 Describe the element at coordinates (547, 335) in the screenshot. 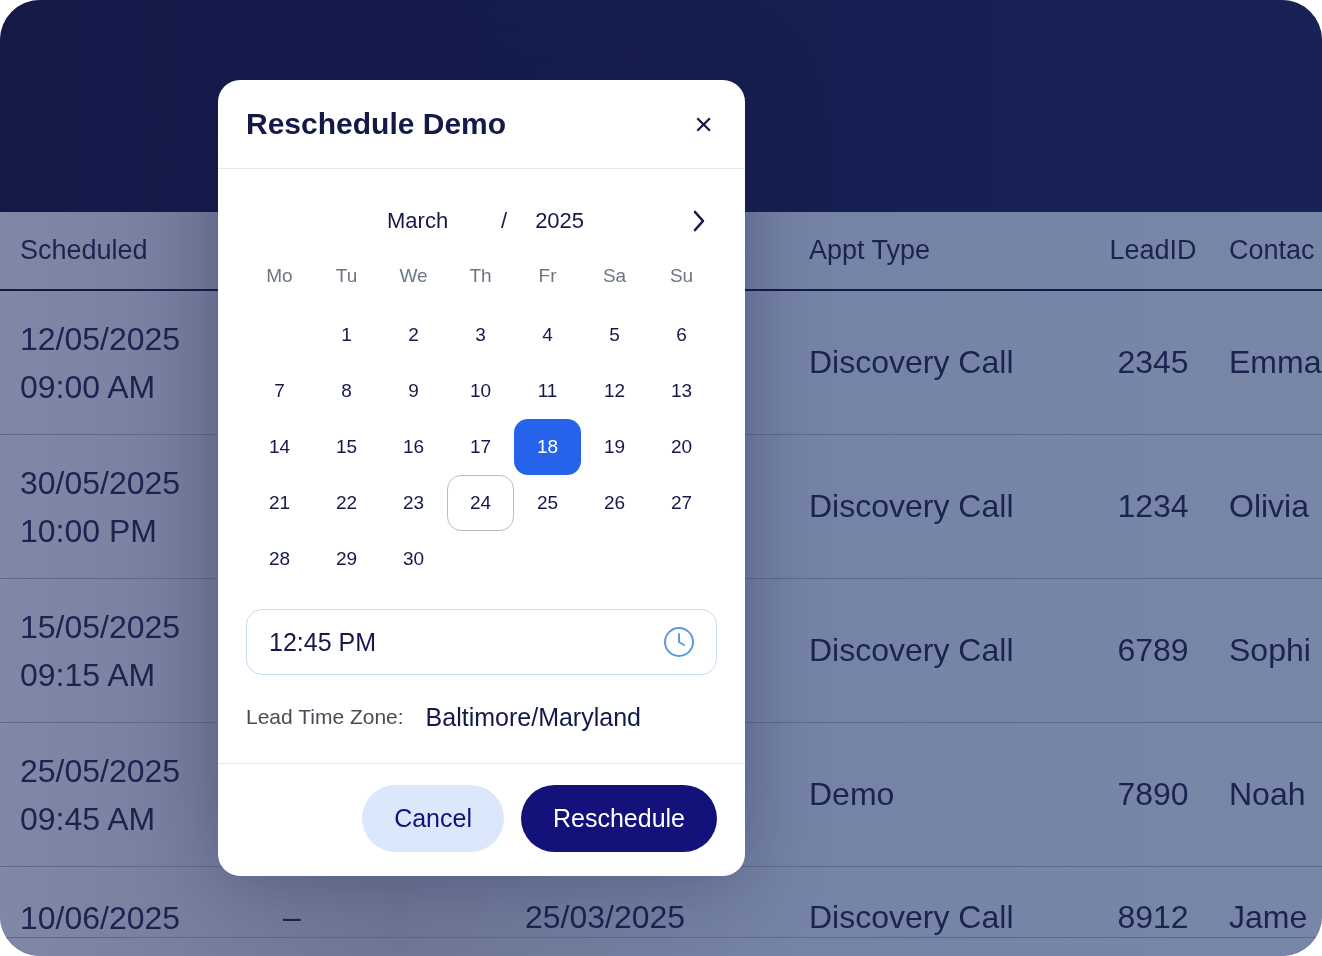

I see `calendar-day: 4` at that location.